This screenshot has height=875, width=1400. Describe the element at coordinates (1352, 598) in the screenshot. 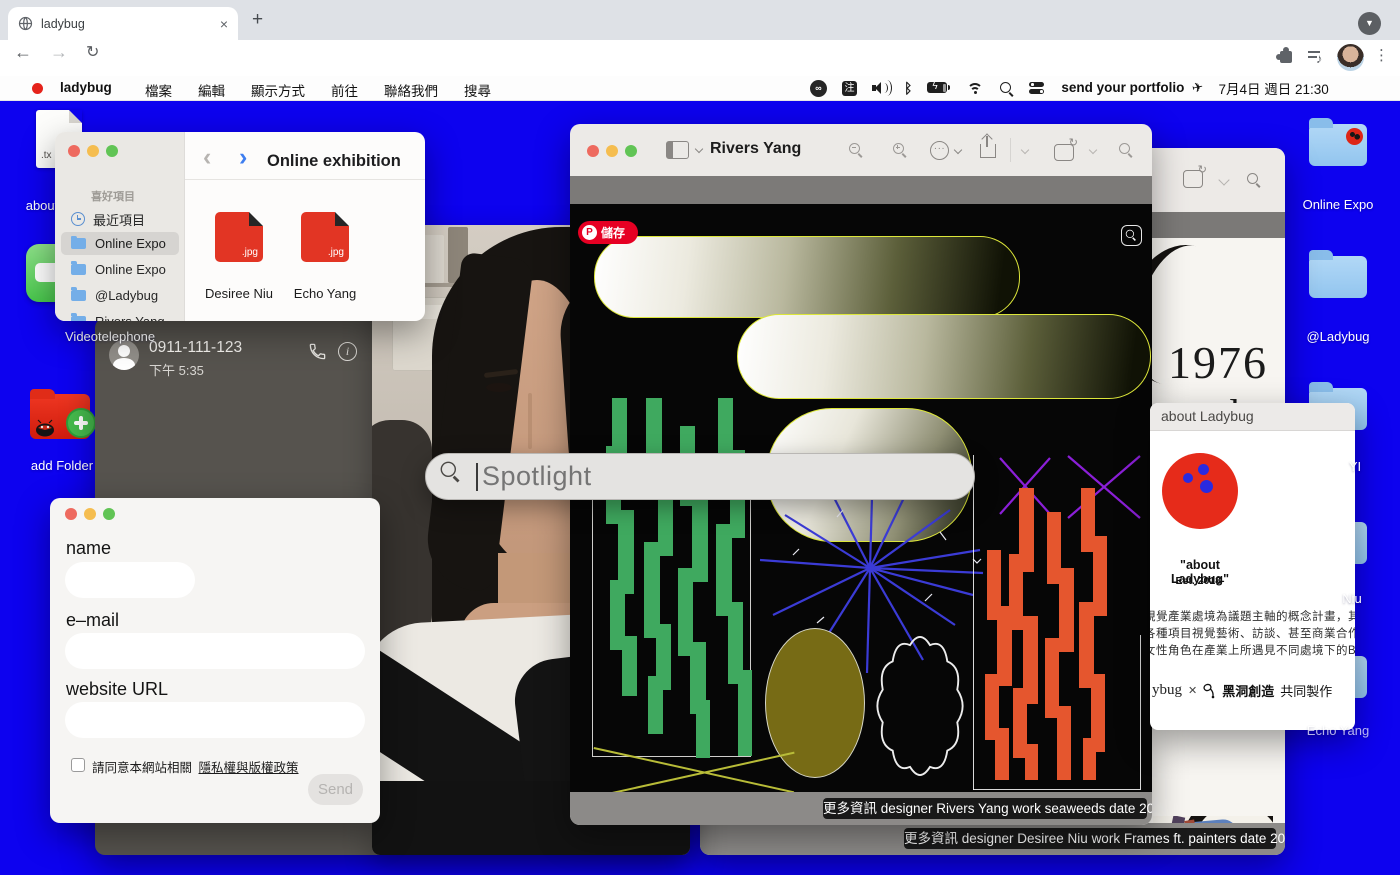

I see `folder-label-niu: Niu` at that location.